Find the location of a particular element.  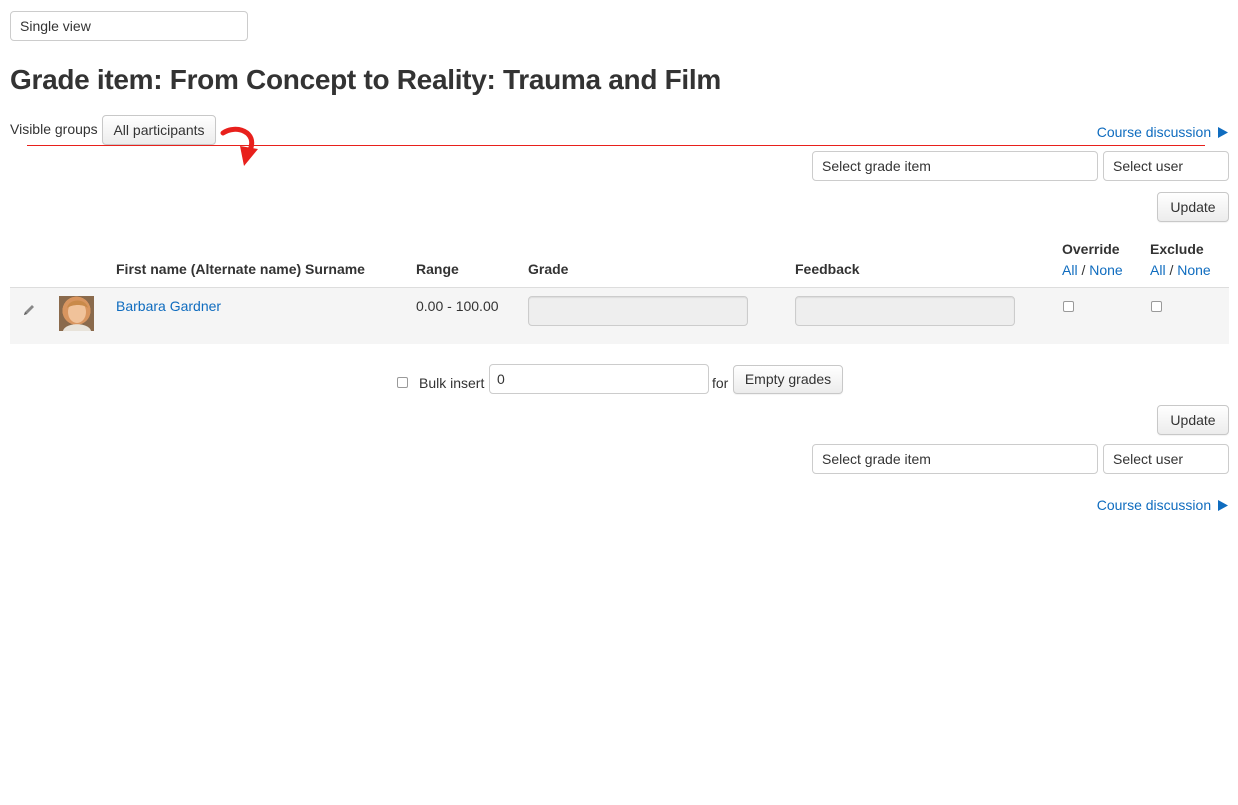

user-avatar is located at coordinates (76, 313).